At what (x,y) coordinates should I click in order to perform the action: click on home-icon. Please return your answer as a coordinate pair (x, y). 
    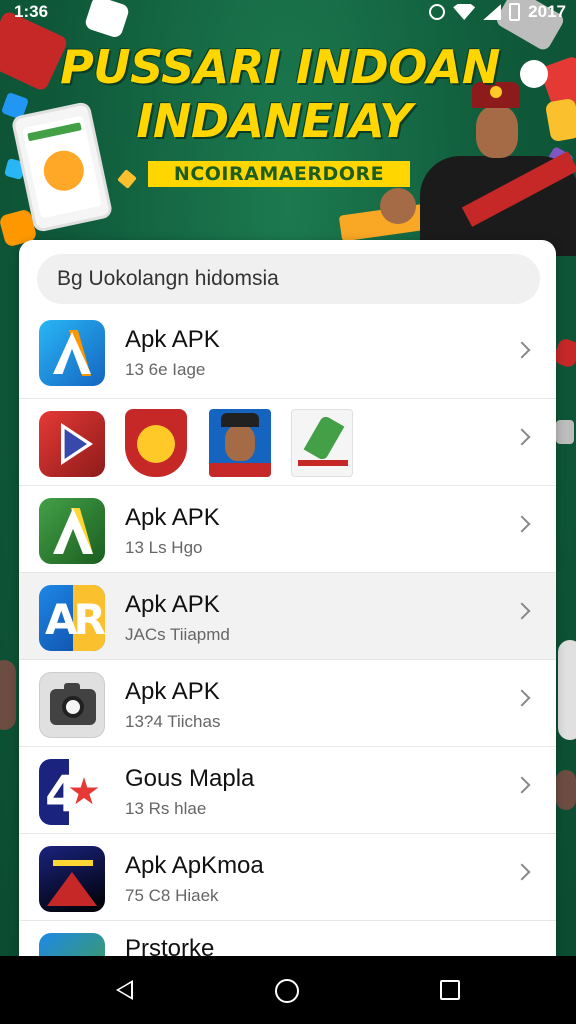
    Looking at the image, I should click on (287, 991).